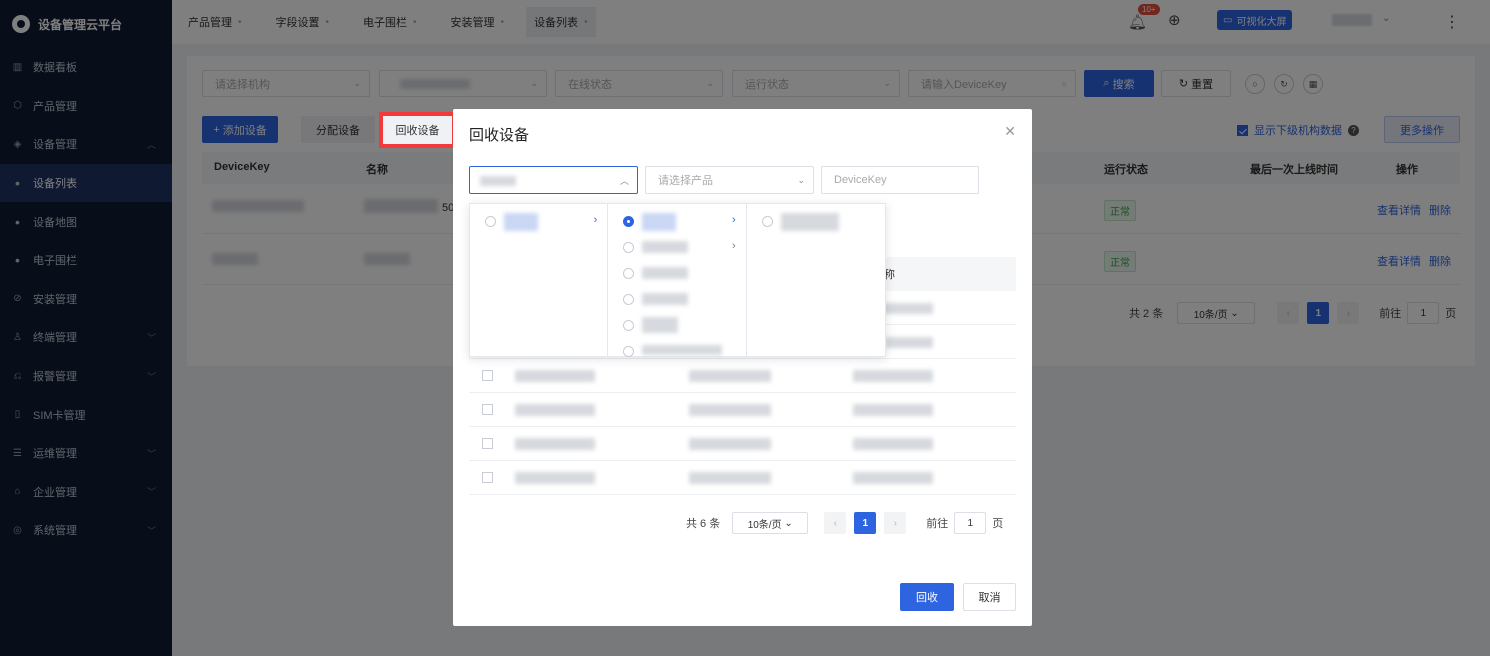 The width and height of the screenshot is (1490, 656). What do you see at coordinates (865, 523) in the screenshot?
I see `page-number-button: 1` at bounding box center [865, 523].